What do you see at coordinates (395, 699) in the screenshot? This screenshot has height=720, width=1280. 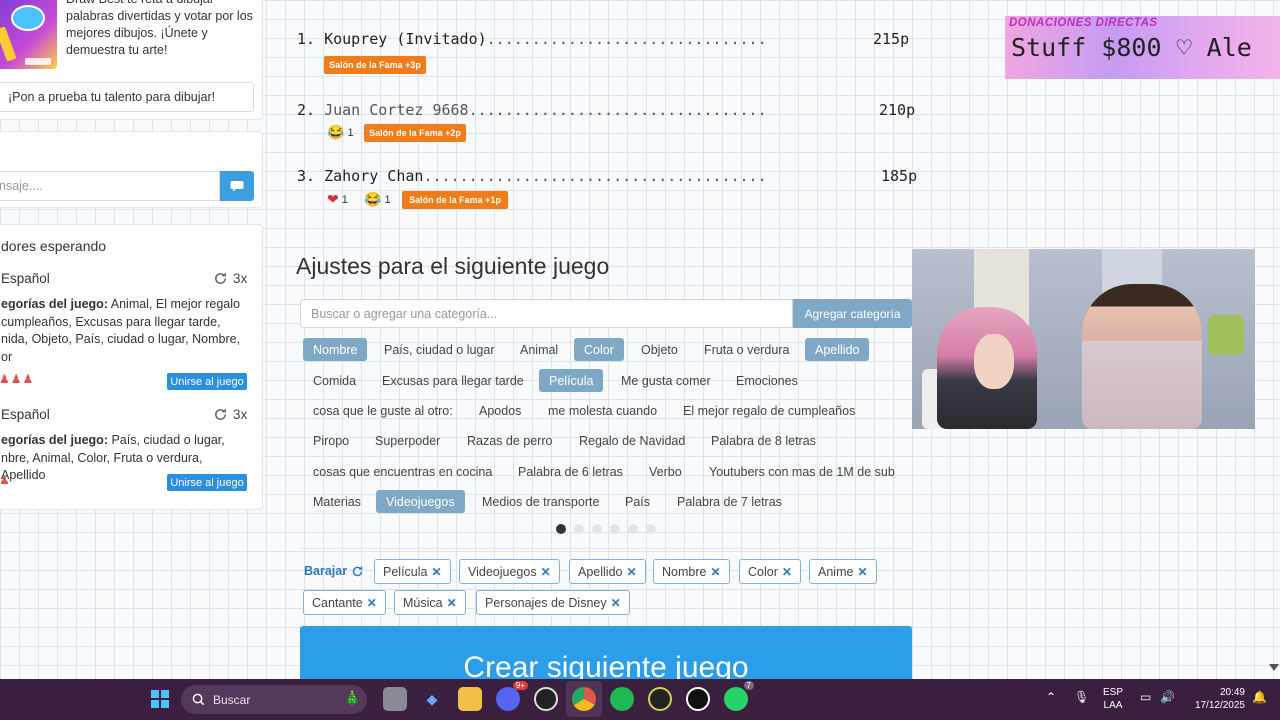 I see `task-view-icon` at bounding box center [395, 699].